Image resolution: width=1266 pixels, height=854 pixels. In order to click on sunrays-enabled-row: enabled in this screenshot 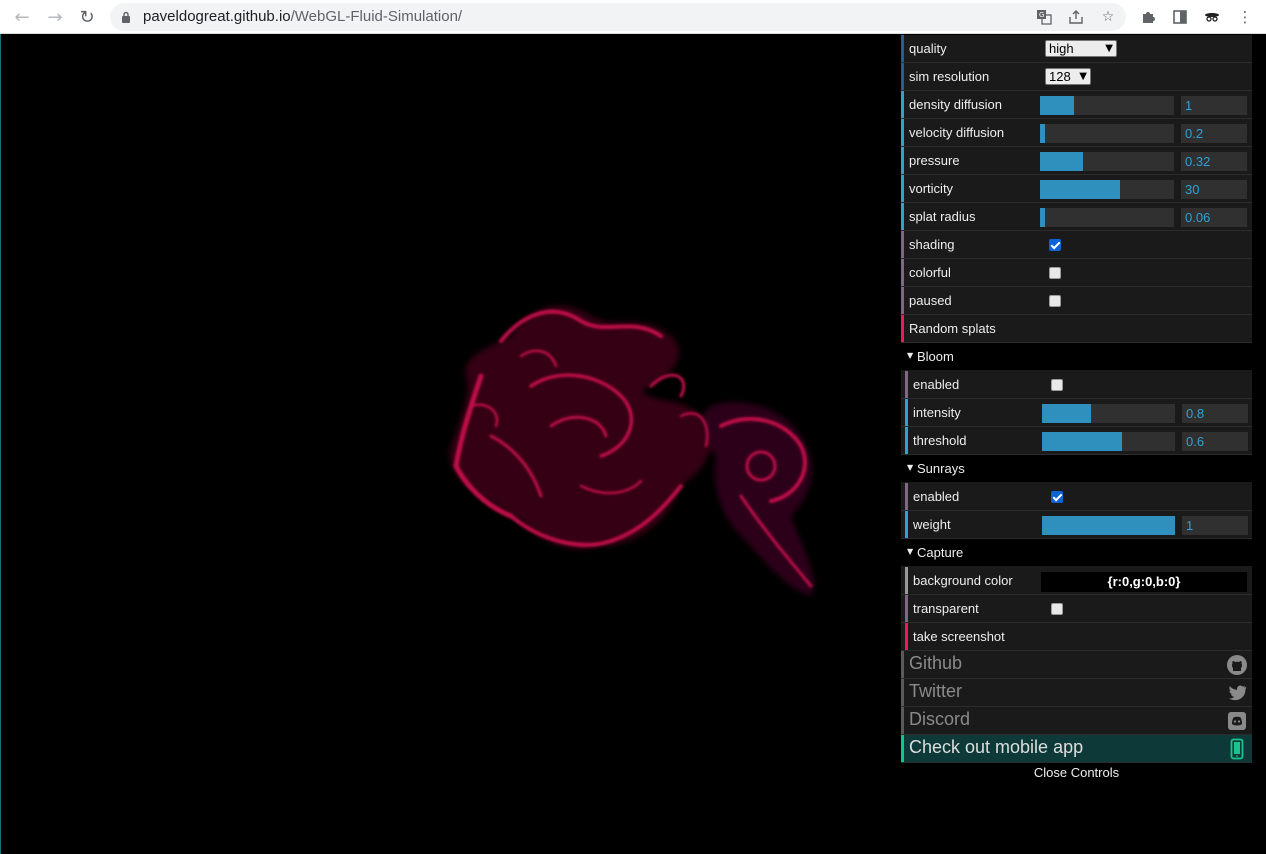, I will do `click(1076, 497)`.